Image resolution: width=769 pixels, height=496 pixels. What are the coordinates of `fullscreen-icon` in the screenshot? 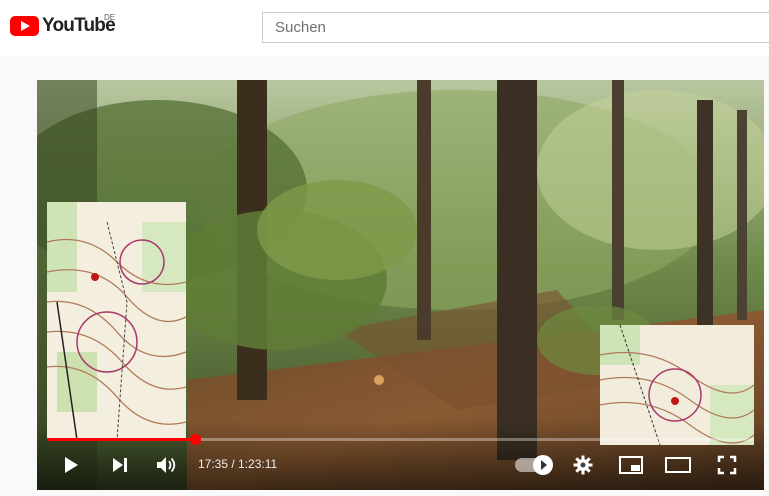 It's located at (727, 465).